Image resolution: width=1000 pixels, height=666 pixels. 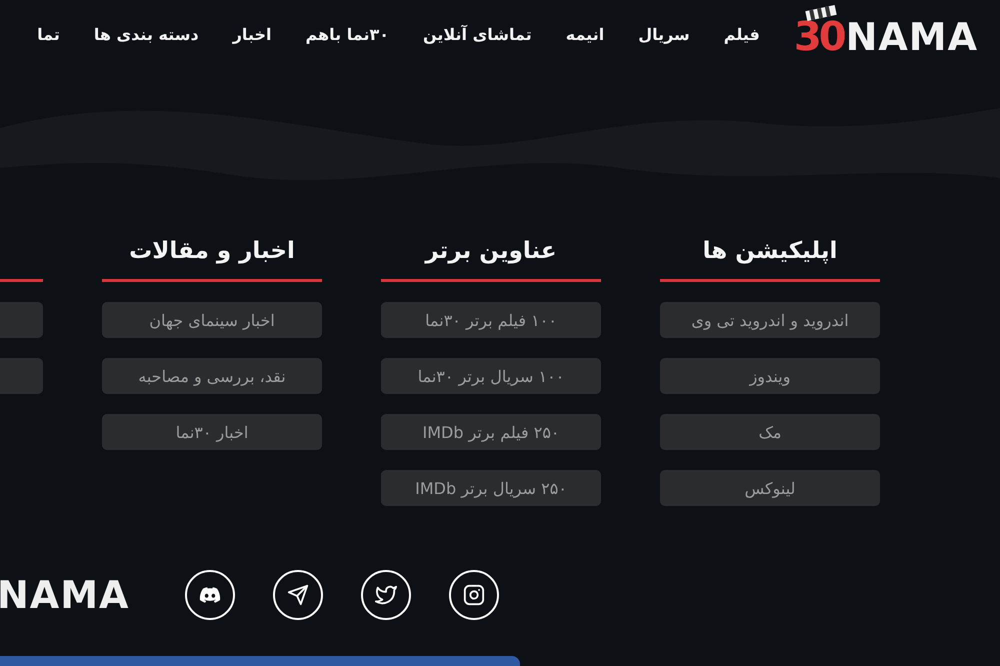 What do you see at coordinates (212, 320) in the screenshot?
I see `footer-link: اخبار سینمای جهان` at bounding box center [212, 320].